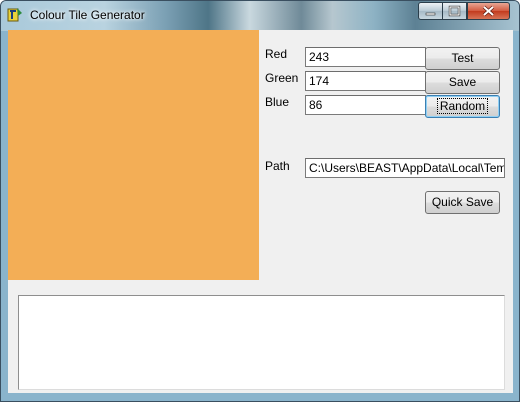 This screenshot has height=402, width=520. Describe the element at coordinates (462, 202) in the screenshot. I see `quick-save-button: Quick Save` at that location.